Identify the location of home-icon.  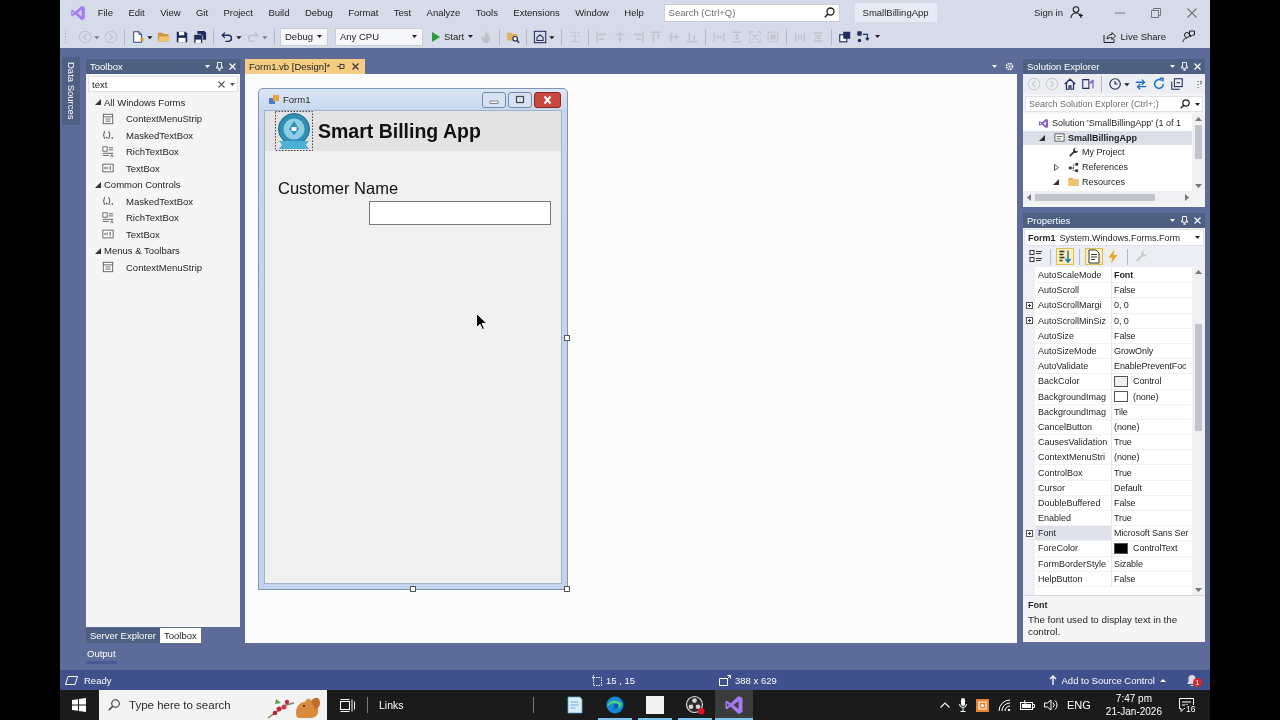
(1070, 84).